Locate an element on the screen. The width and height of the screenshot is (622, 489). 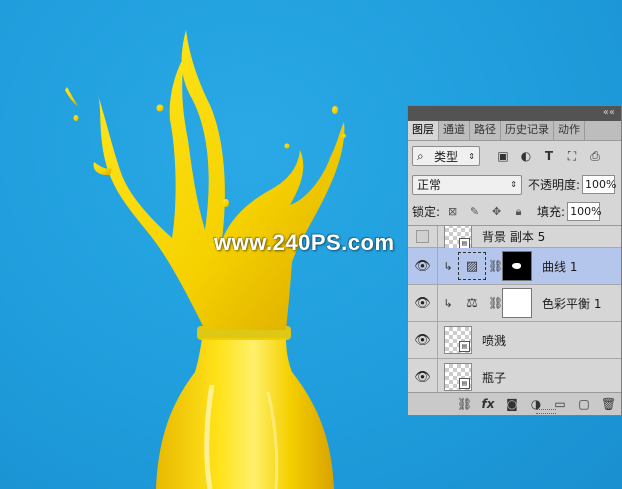
blend-row: 正常 ⇕ 不透明度: 100% is located at coordinates (514, 184).